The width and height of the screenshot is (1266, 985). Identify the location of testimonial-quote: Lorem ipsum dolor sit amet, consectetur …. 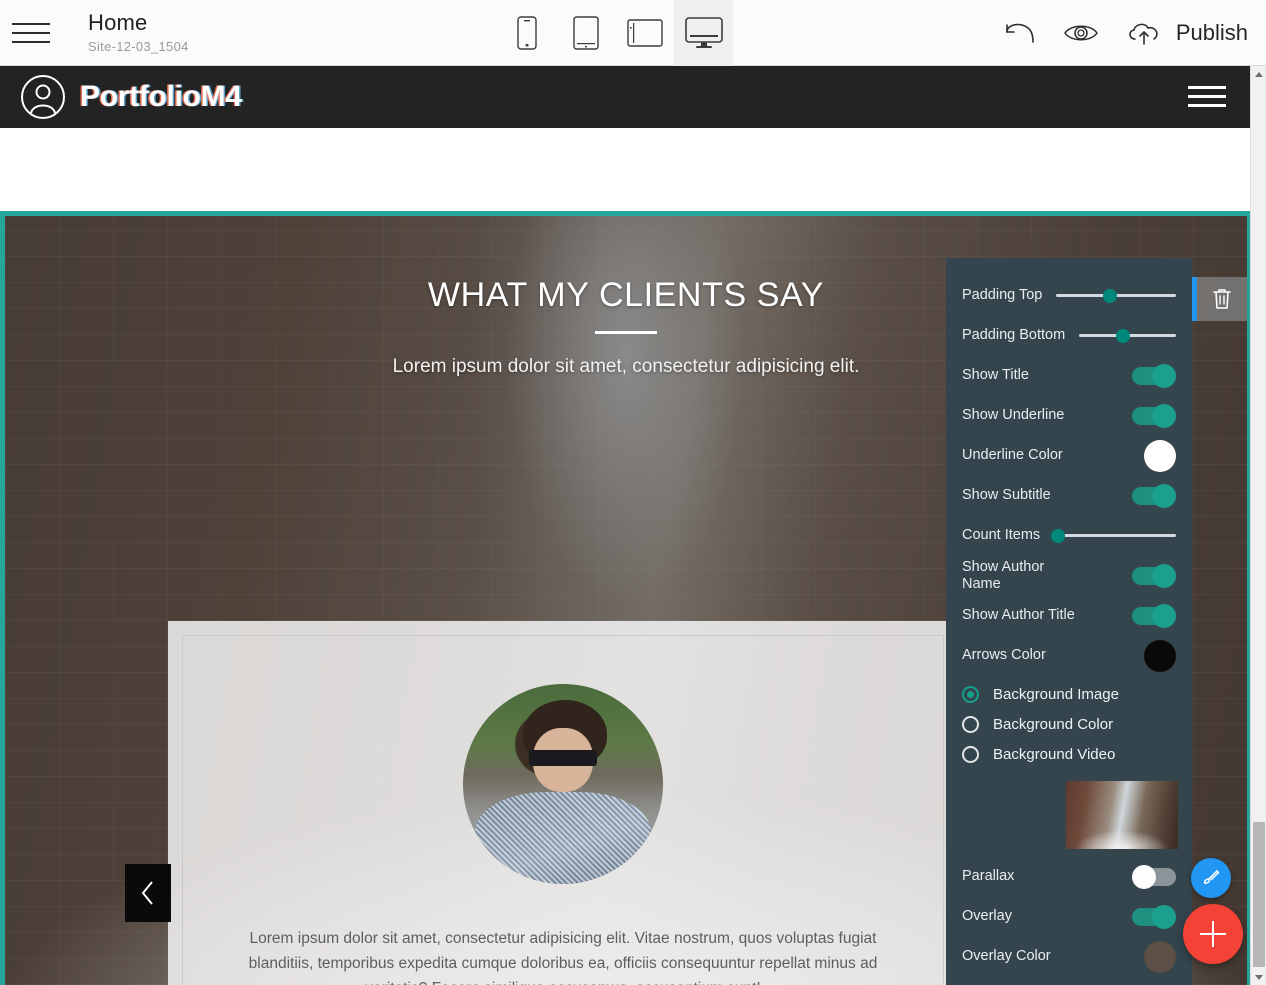
(563, 957).